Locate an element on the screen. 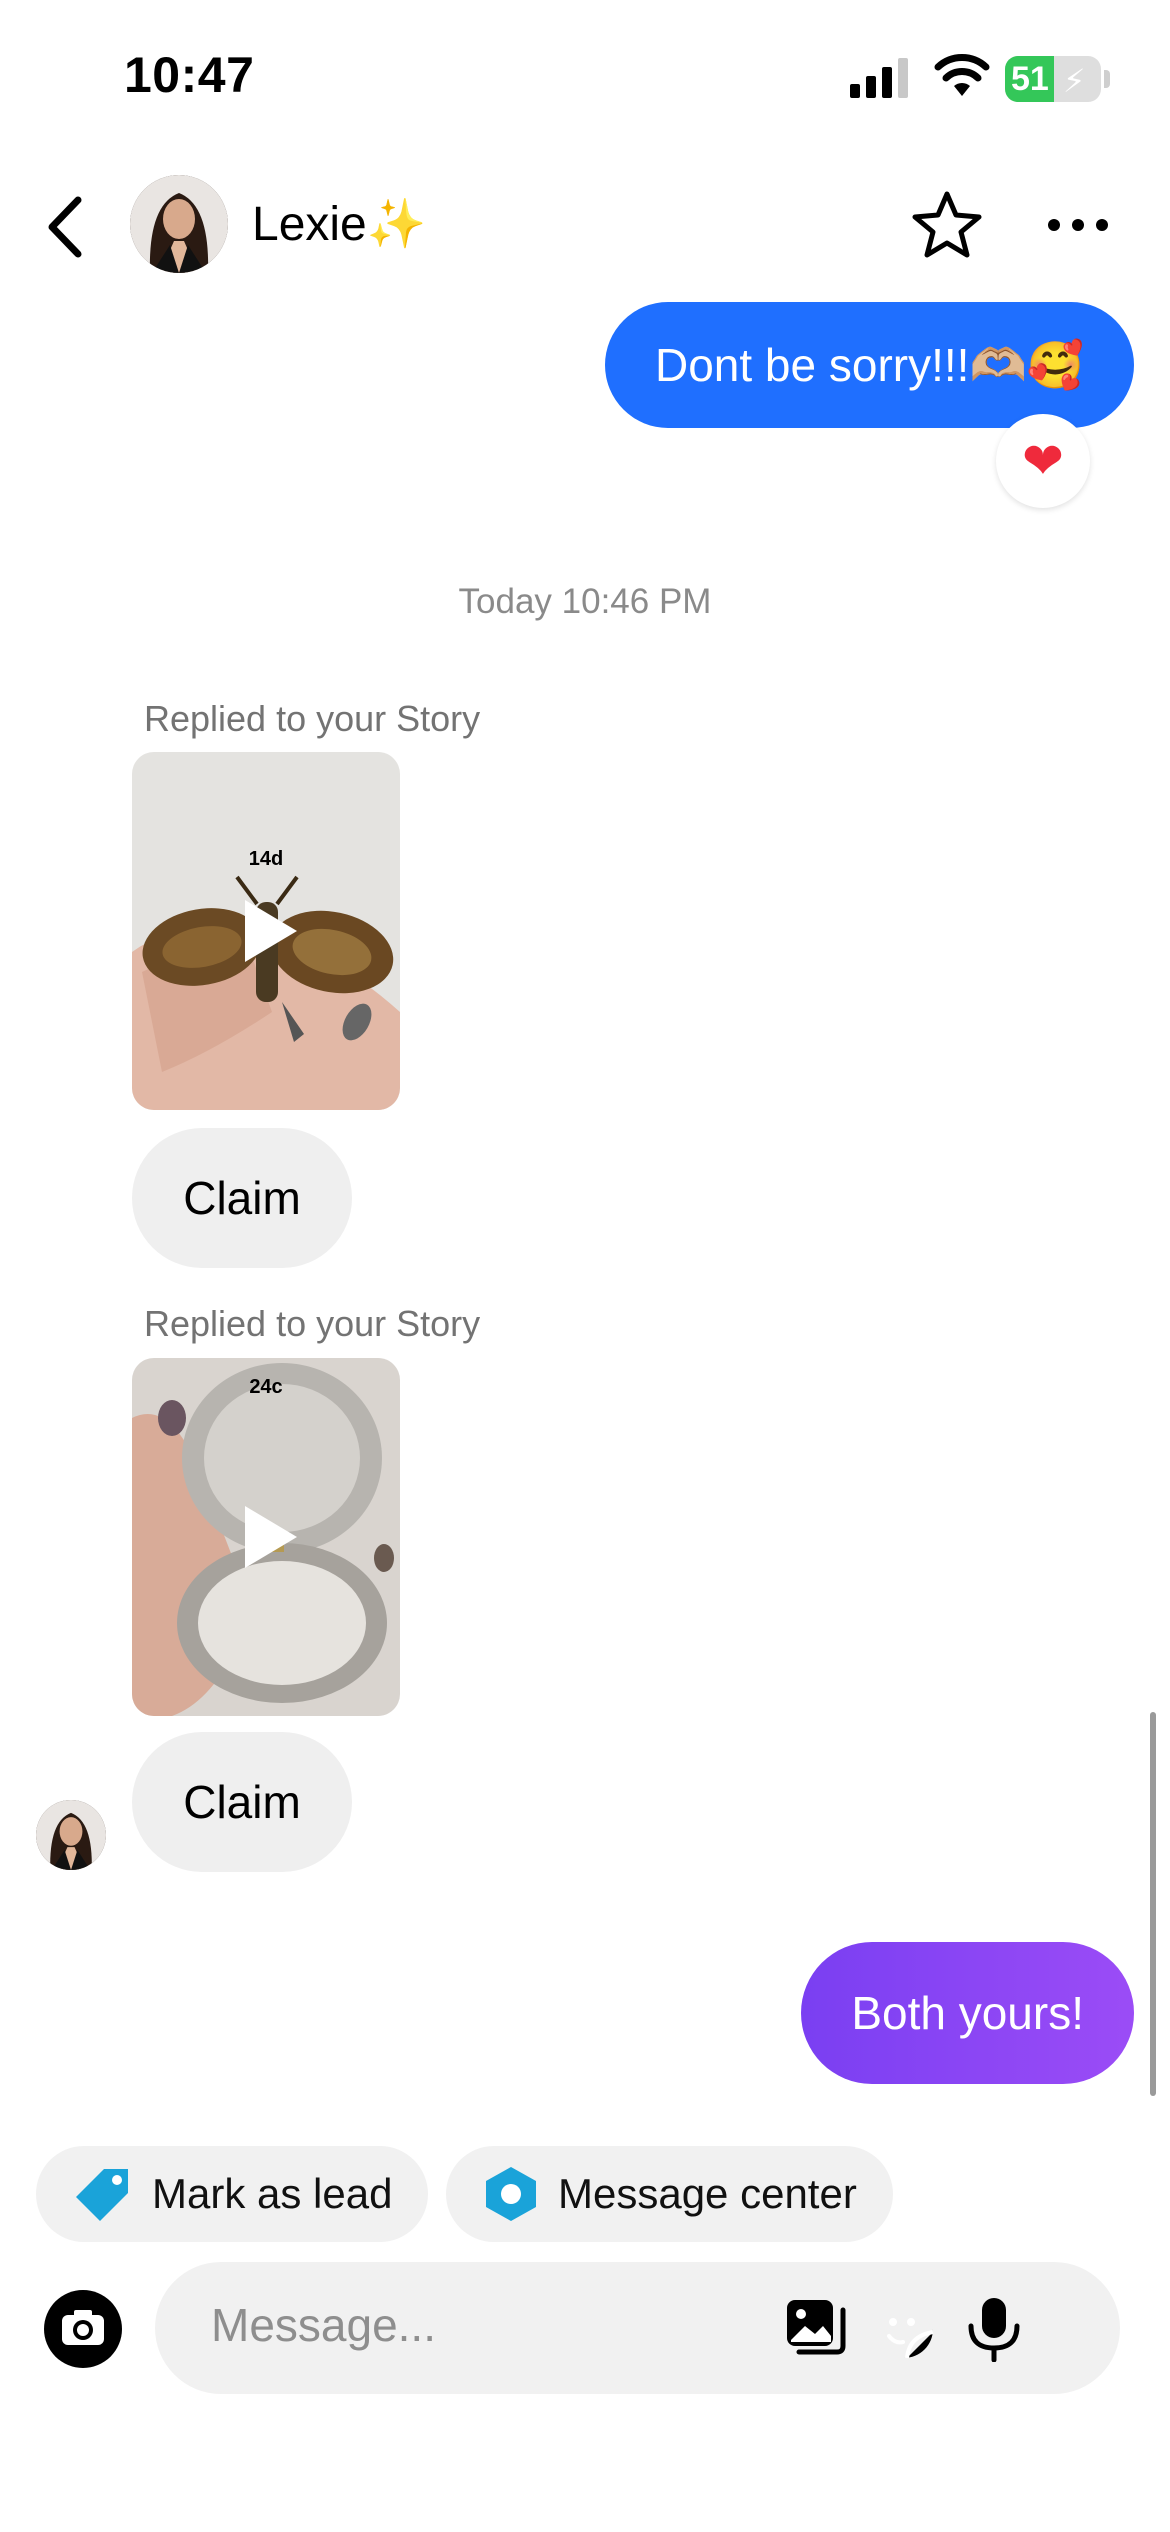  contact-name: Lexie✨ is located at coordinates (339, 223).